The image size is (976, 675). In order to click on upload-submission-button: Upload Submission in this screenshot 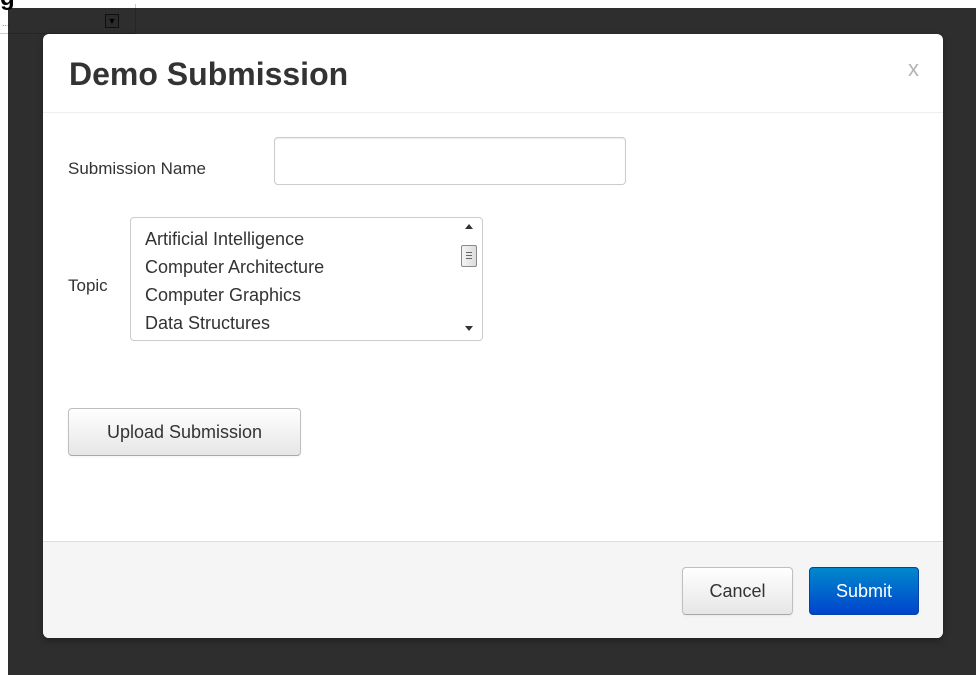, I will do `click(184, 432)`.